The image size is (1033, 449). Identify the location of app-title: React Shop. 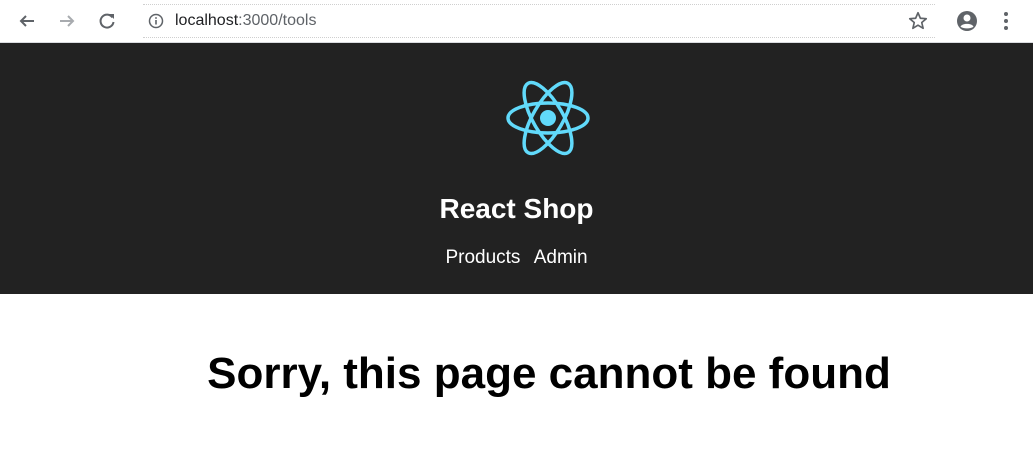
(516, 208).